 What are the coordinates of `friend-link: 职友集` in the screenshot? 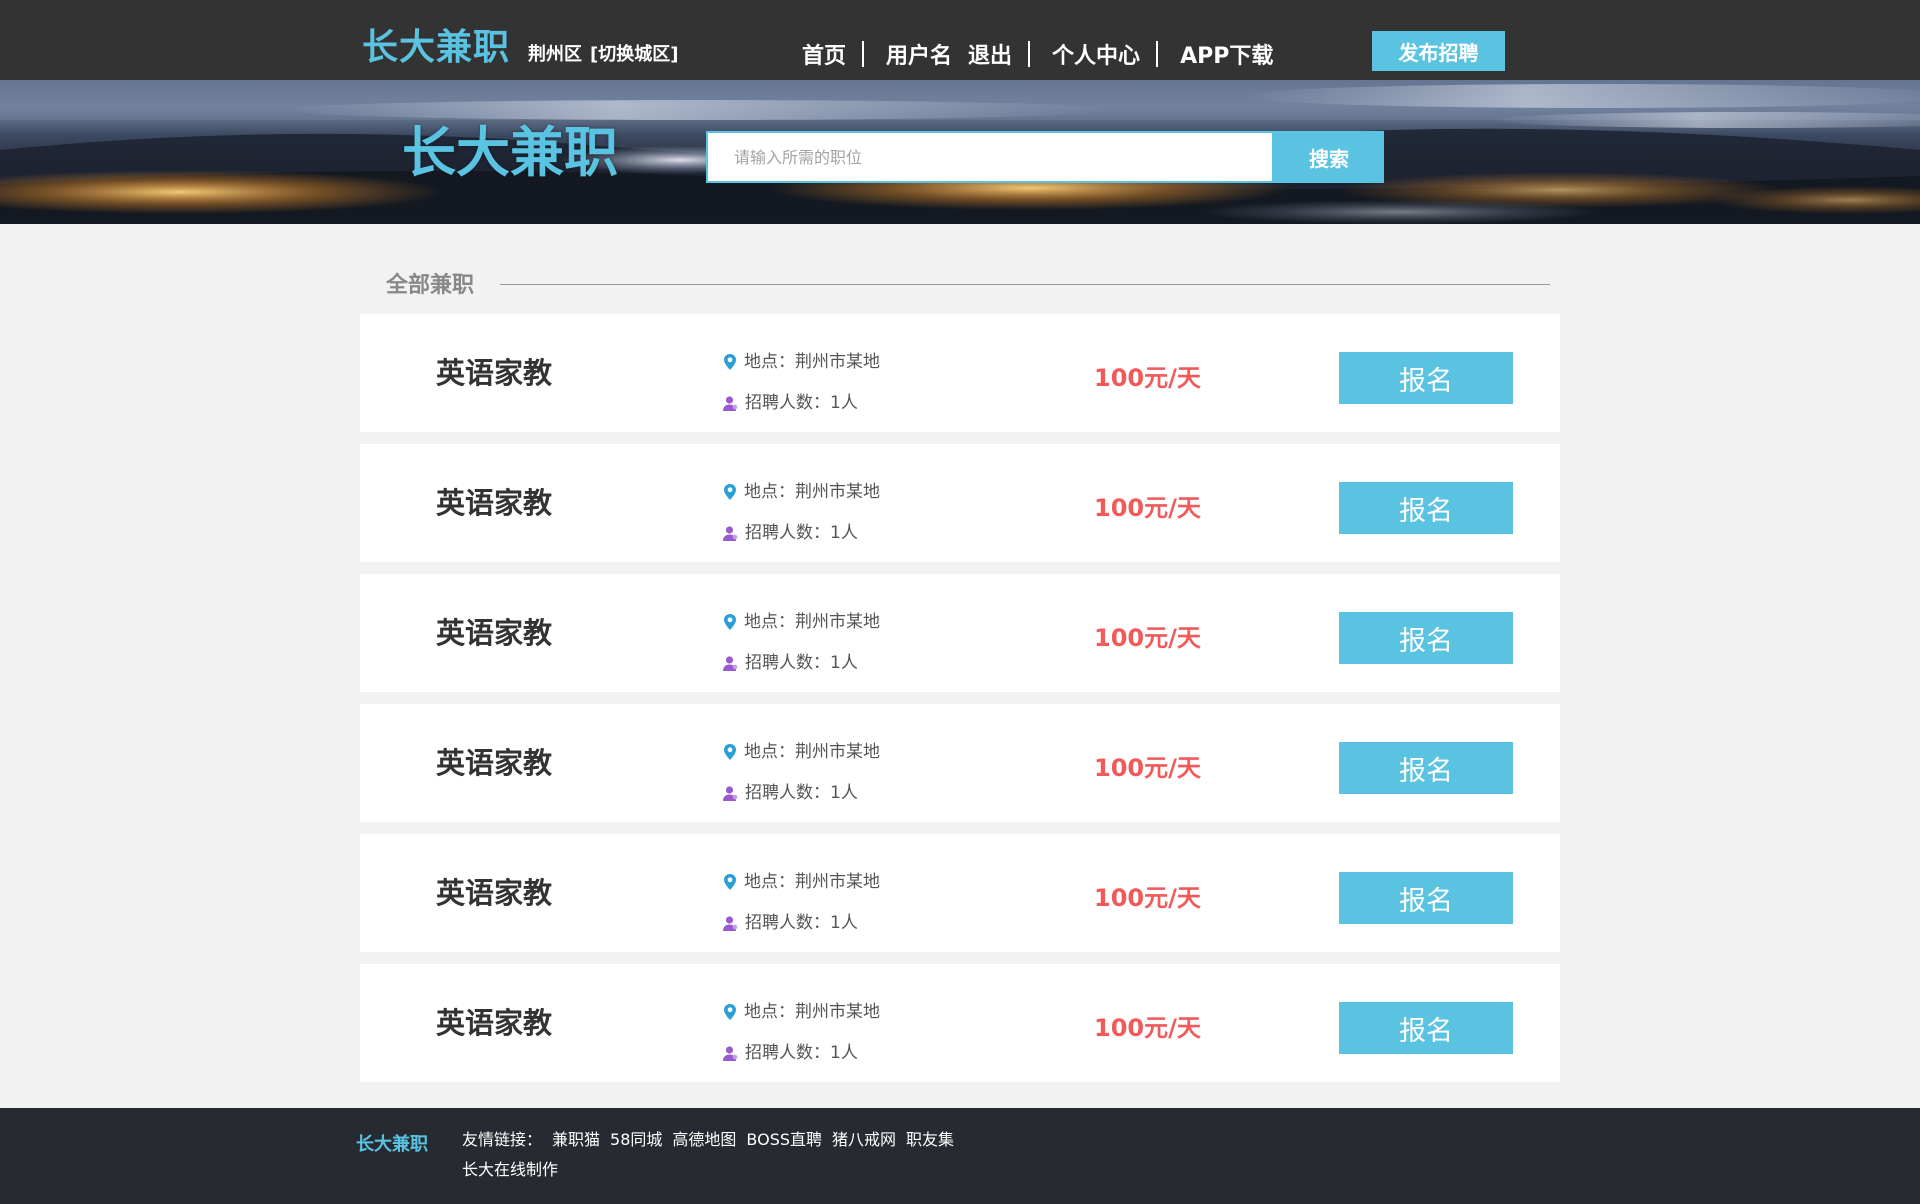 It's located at (930, 1140).